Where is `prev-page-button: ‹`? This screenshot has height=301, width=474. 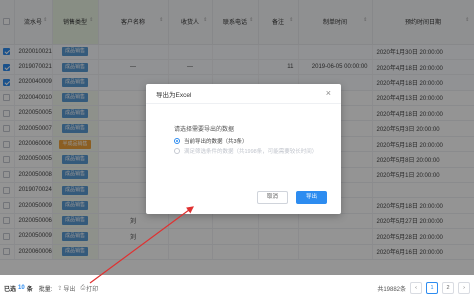
prev-page-button: ‹ is located at coordinates (416, 288).